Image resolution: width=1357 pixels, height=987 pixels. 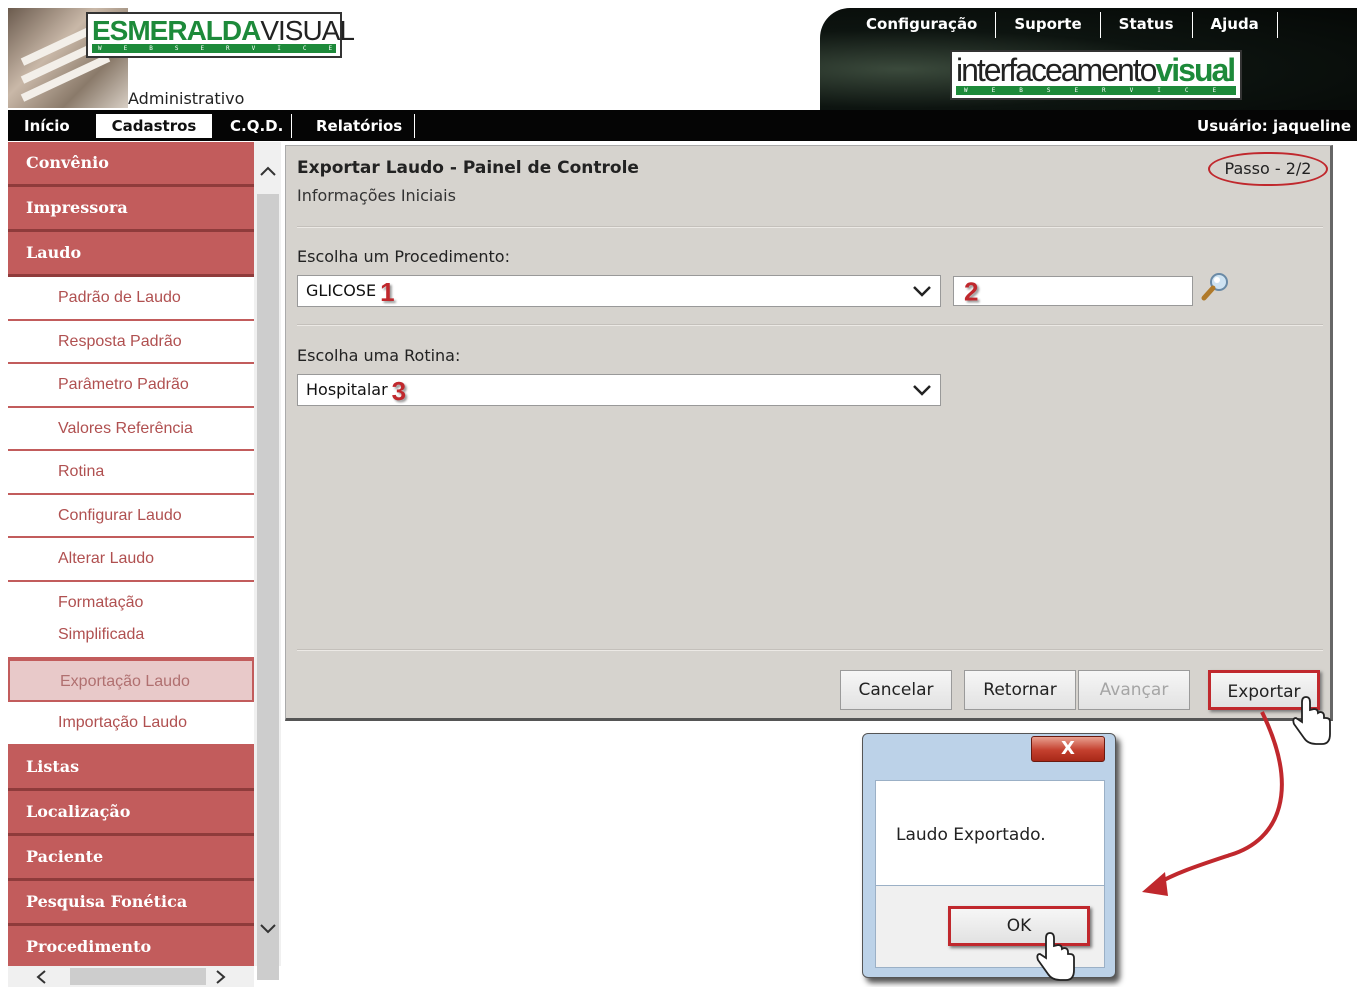 I want to click on brand-tagline: WEBSERVICE, so click(x=214, y=48).